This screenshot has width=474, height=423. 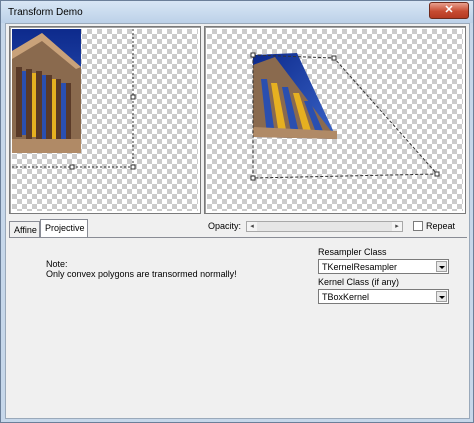 I want to click on tab-affine: Affine, so click(x=24, y=229).